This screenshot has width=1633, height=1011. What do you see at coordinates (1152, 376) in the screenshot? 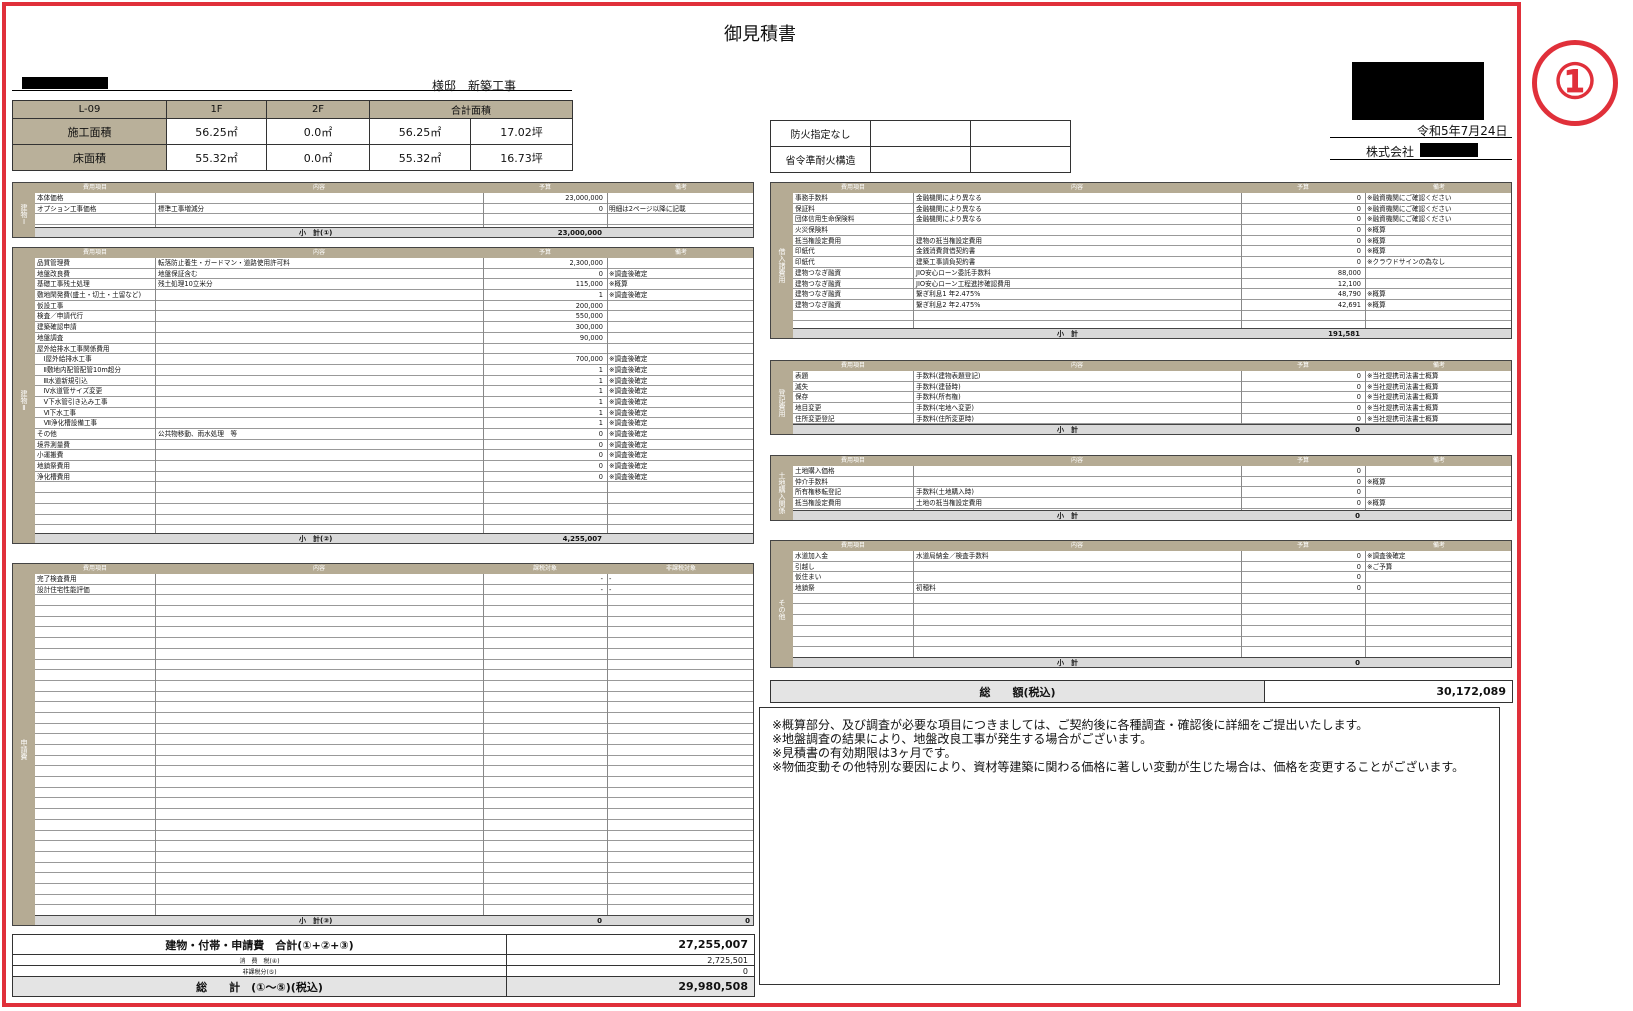
I see `table-row: 表題 手数料(建物表題登記) 0 ※当社提携司法書士概算` at bounding box center [1152, 376].